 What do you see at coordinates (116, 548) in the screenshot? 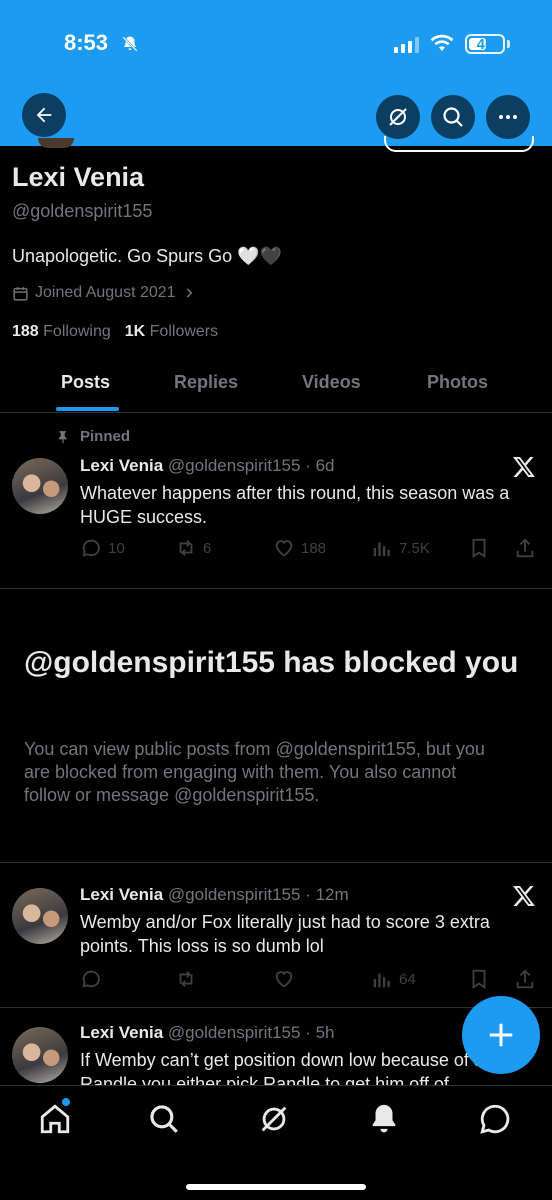
I see `reply-count: 10` at bounding box center [116, 548].